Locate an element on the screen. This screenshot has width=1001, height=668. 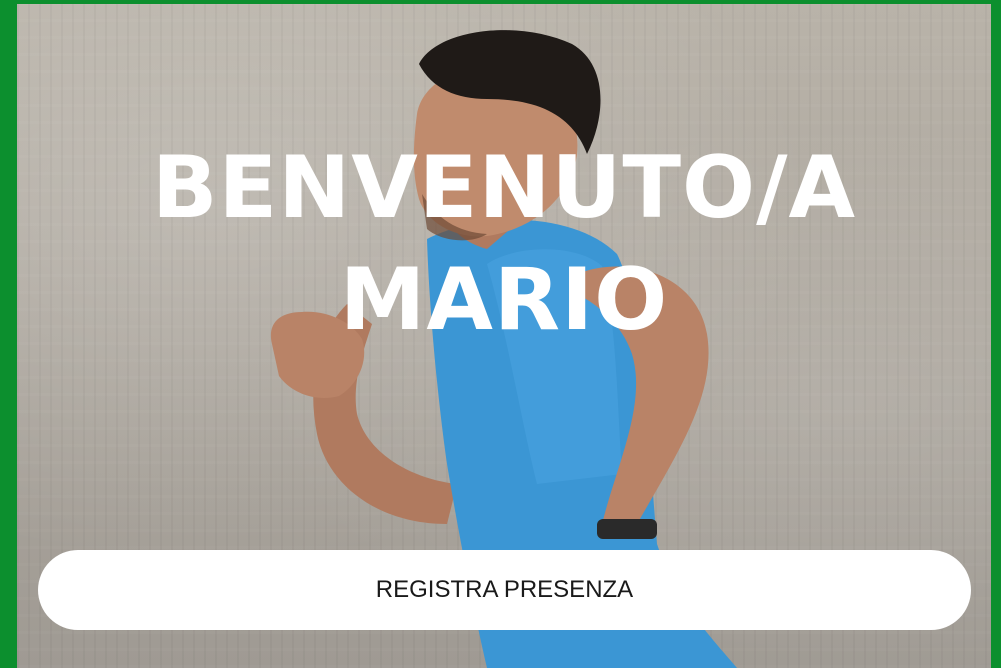
register-attendance-label: REGISTRA PRESENZA is located at coordinates (504, 589).